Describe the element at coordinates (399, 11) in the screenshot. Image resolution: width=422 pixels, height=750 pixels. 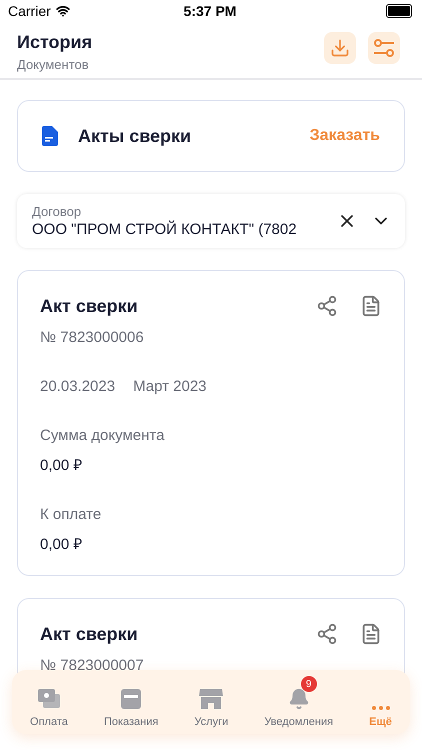
I see `battery-icon` at that location.